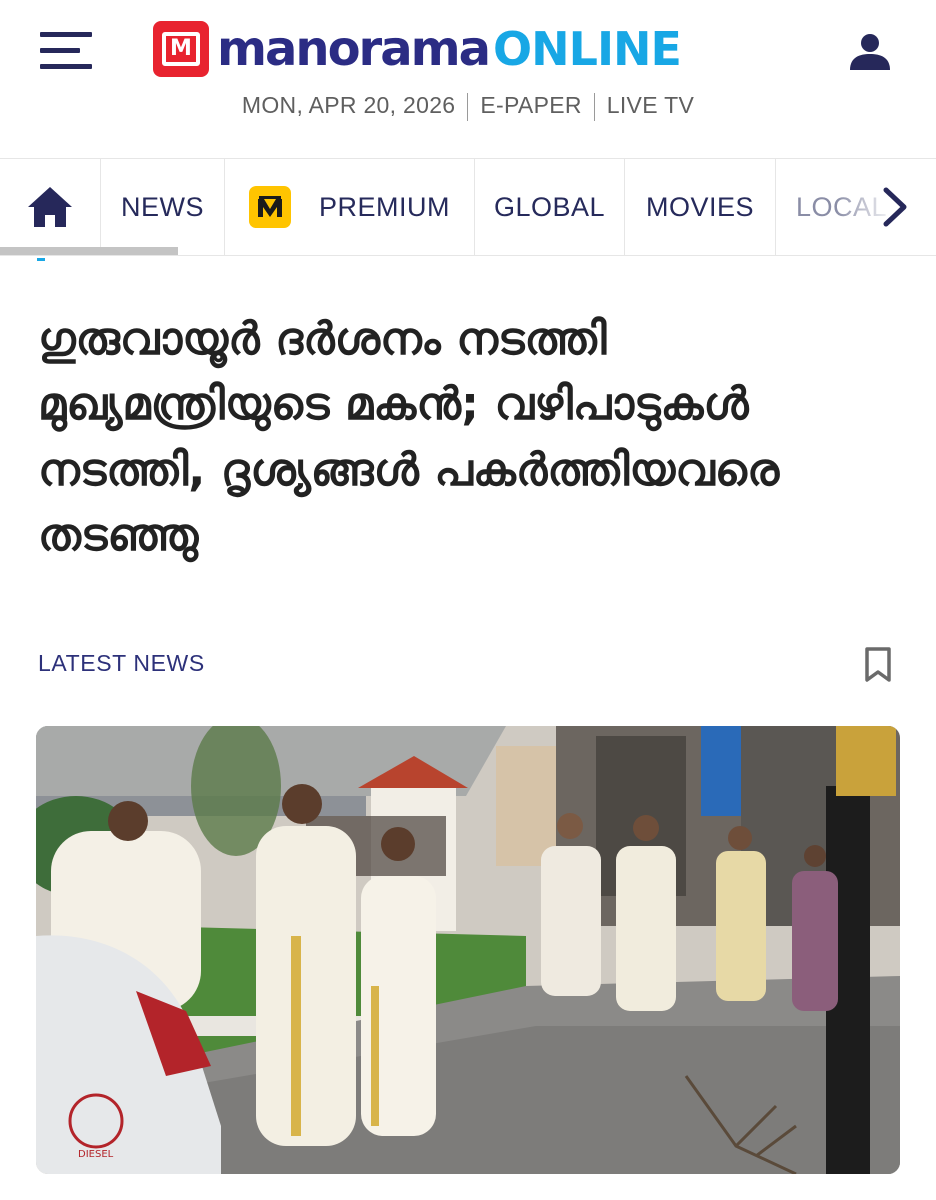  I want to click on nav-scrollbar, so click(89, 251).